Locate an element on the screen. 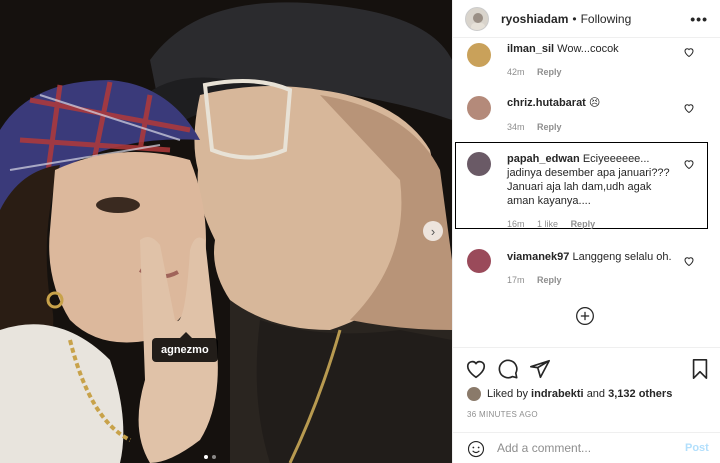  comment-message: Langgeng selalu oh. is located at coordinates (622, 257).